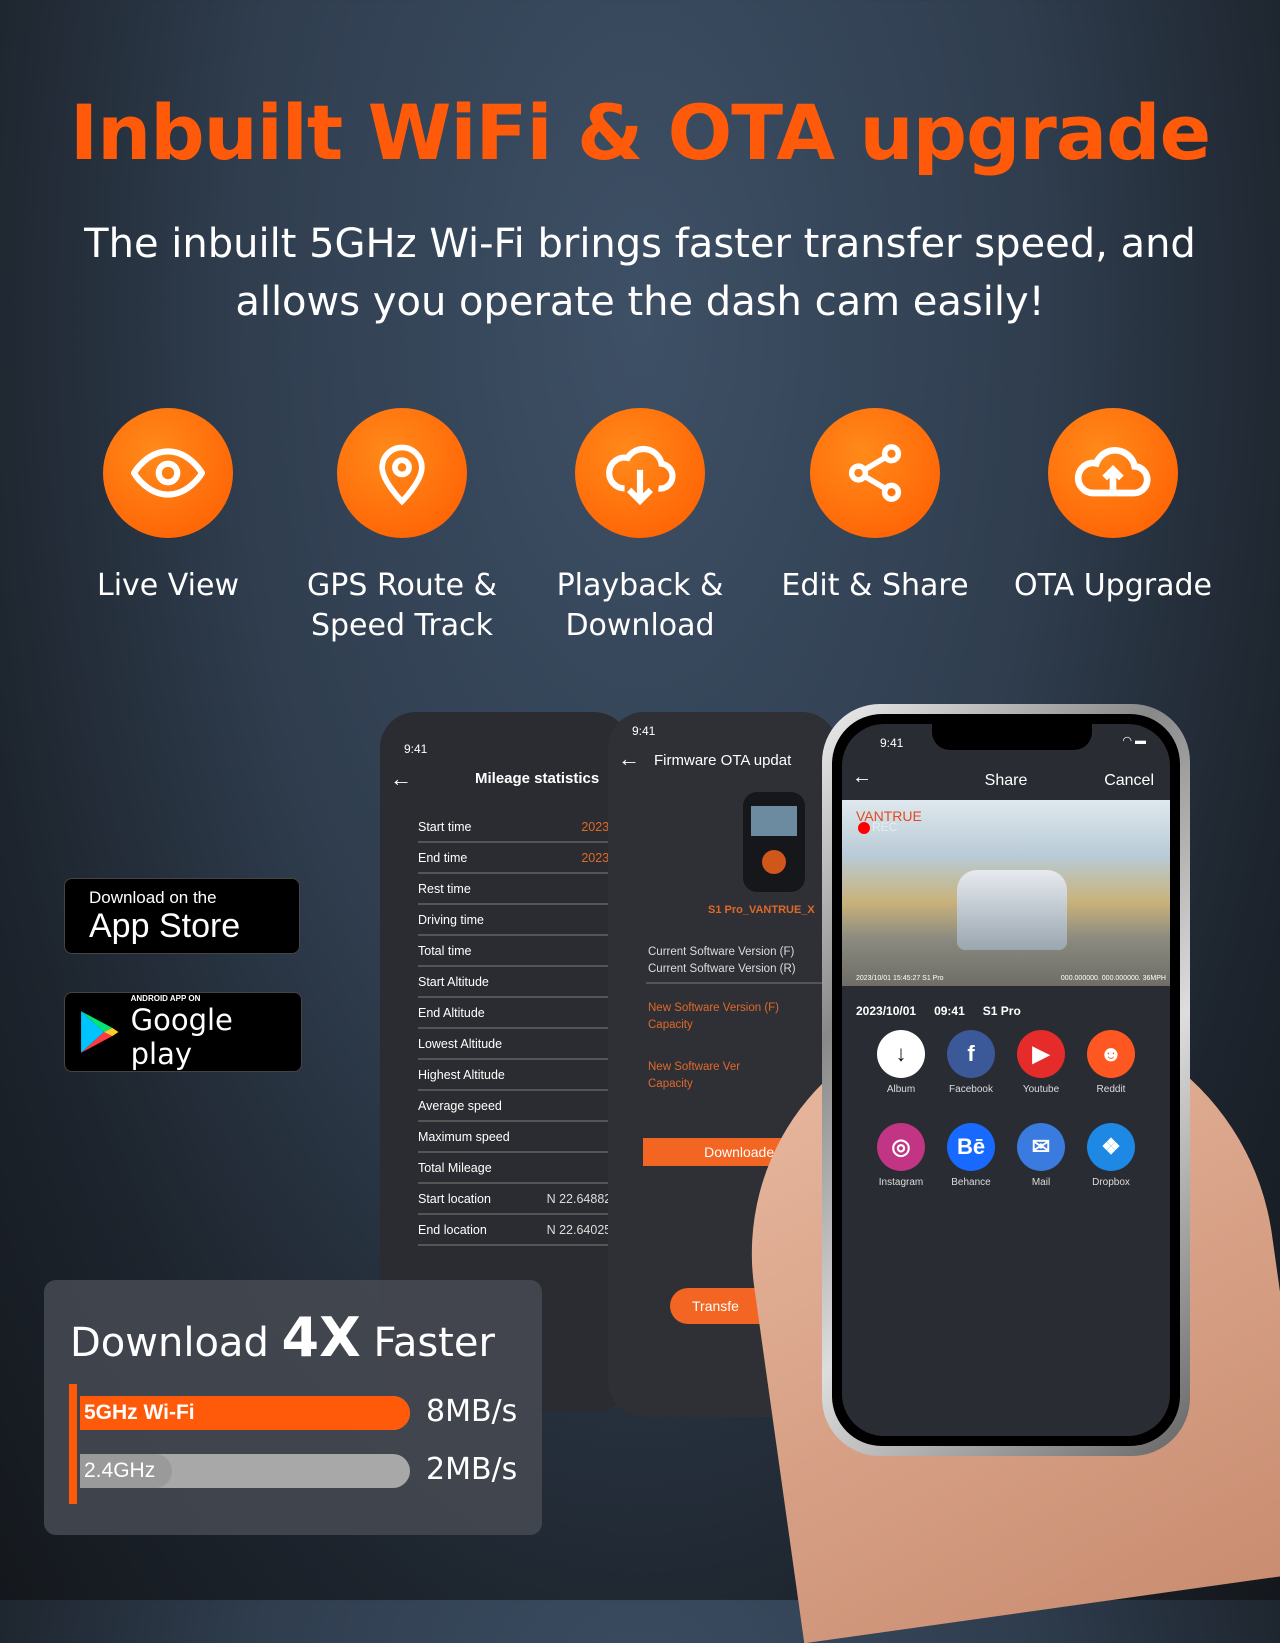 The image size is (1280, 1643). Describe the element at coordinates (182, 916) in the screenshot. I see `app-store-badge: Download on the App Store` at that location.